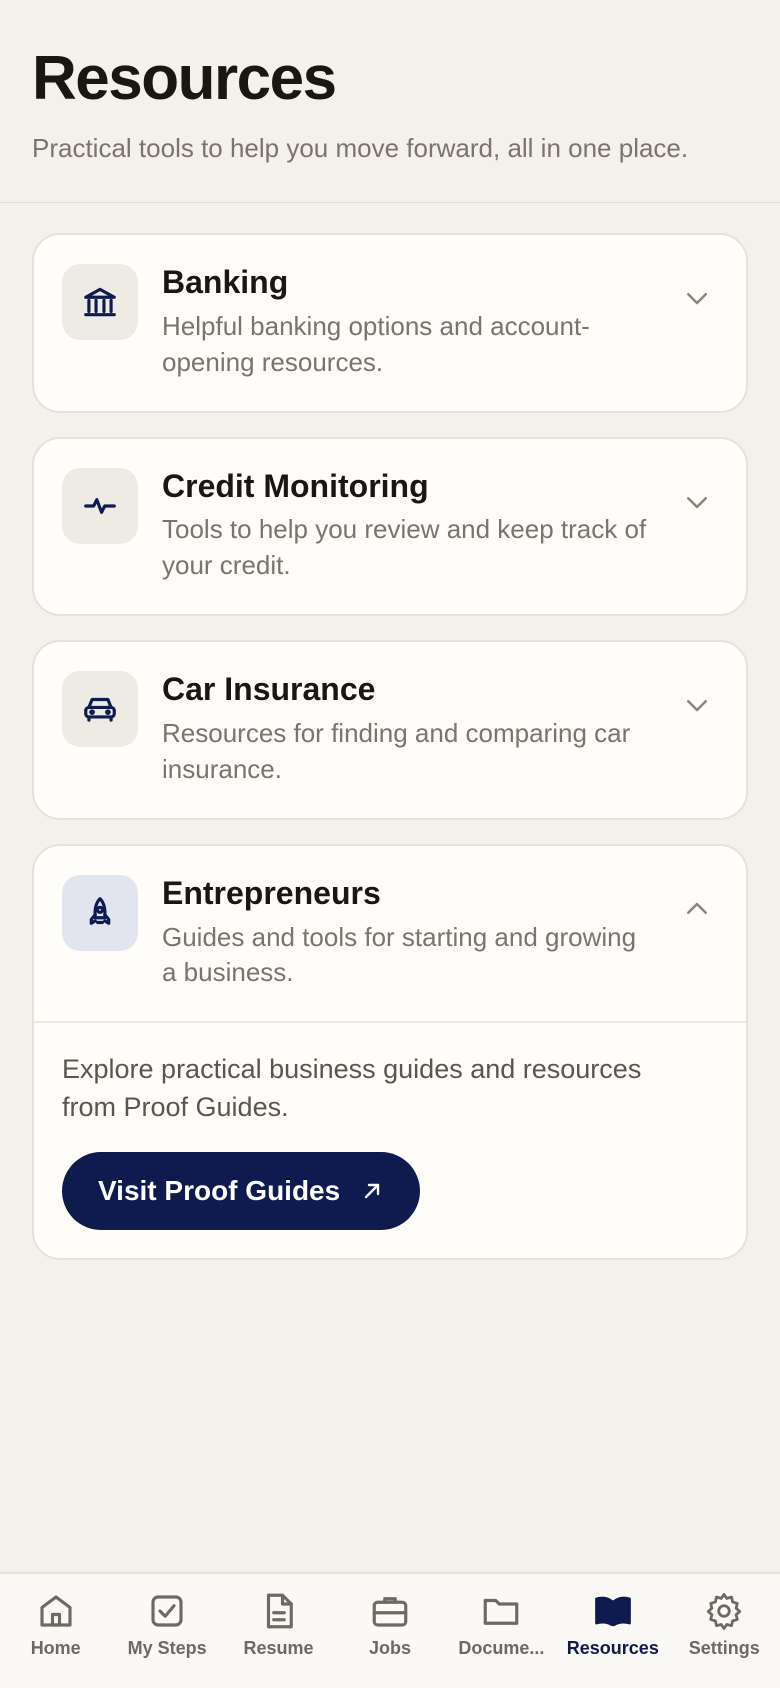  I want to click on tab-resources: Resources, so click(613, 1624).